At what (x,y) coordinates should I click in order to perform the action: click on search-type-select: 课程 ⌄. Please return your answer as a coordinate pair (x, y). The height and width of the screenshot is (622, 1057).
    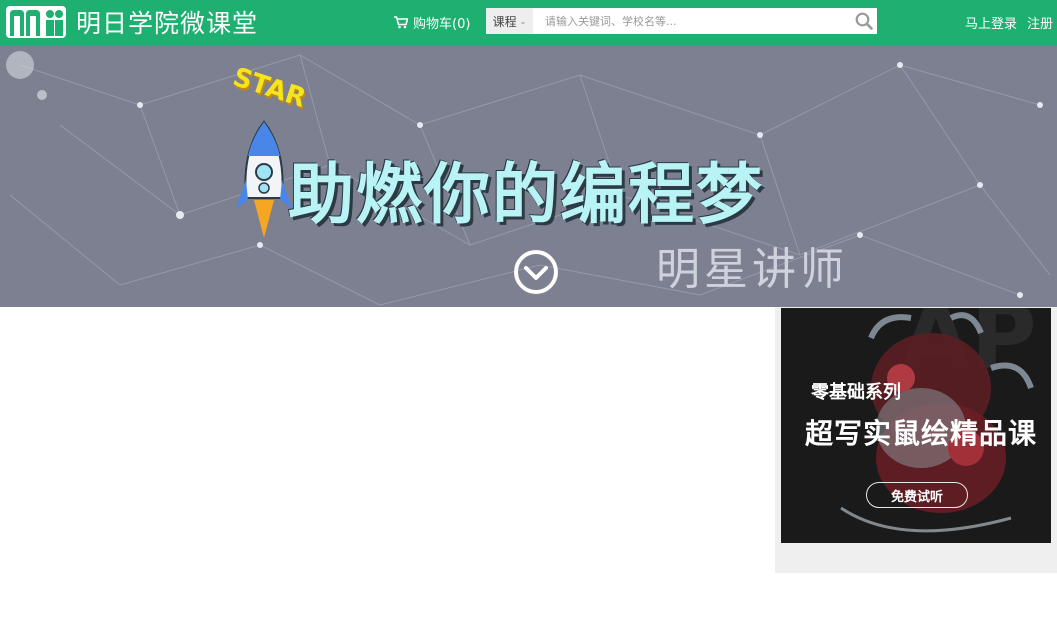
    Looking at the image, I should click on (509, 21).